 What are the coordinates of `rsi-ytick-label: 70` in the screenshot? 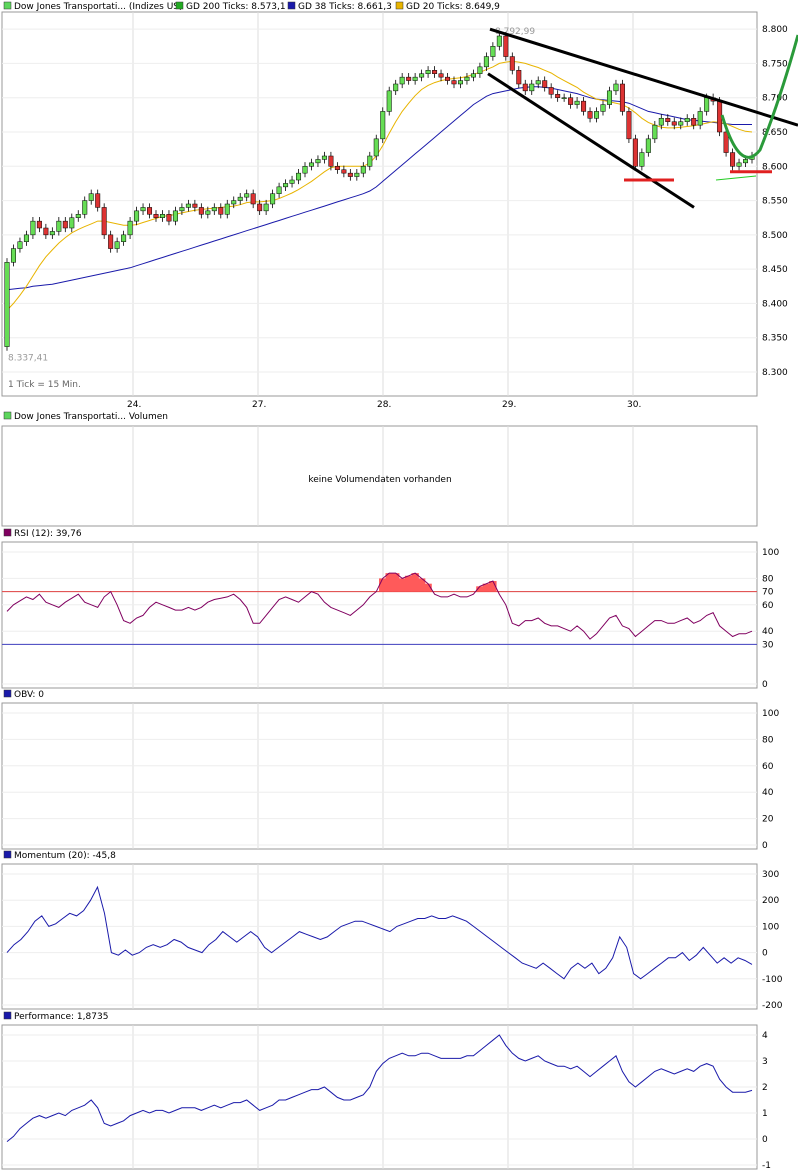 It's located at (768, 593).